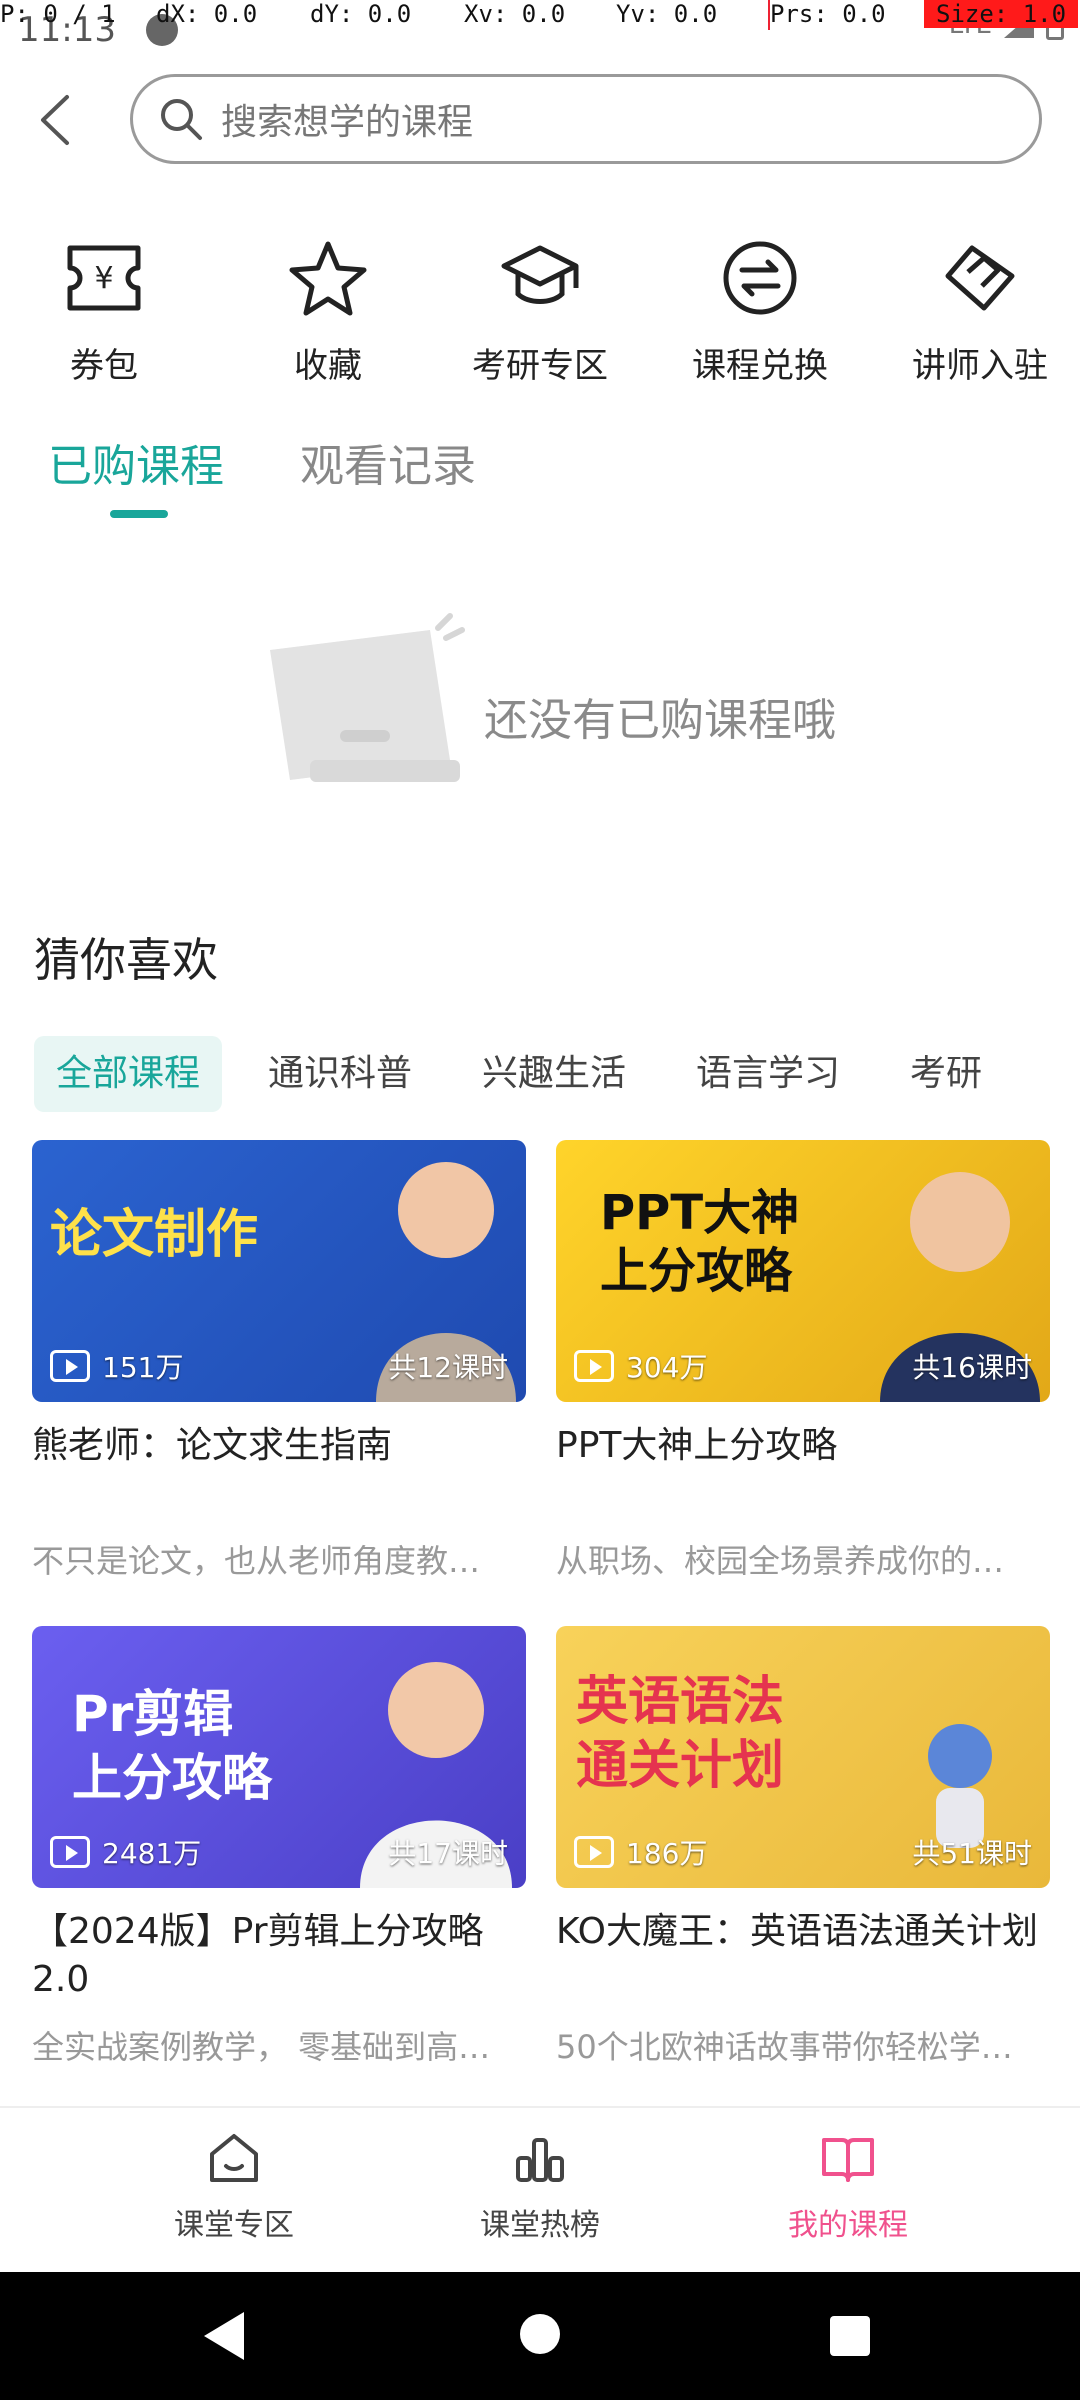 The image size is (1080, 2400). Describe the element at coordinates (972, 1853) in the screenshot. I see `lesson-count: 共51课时` at that location.